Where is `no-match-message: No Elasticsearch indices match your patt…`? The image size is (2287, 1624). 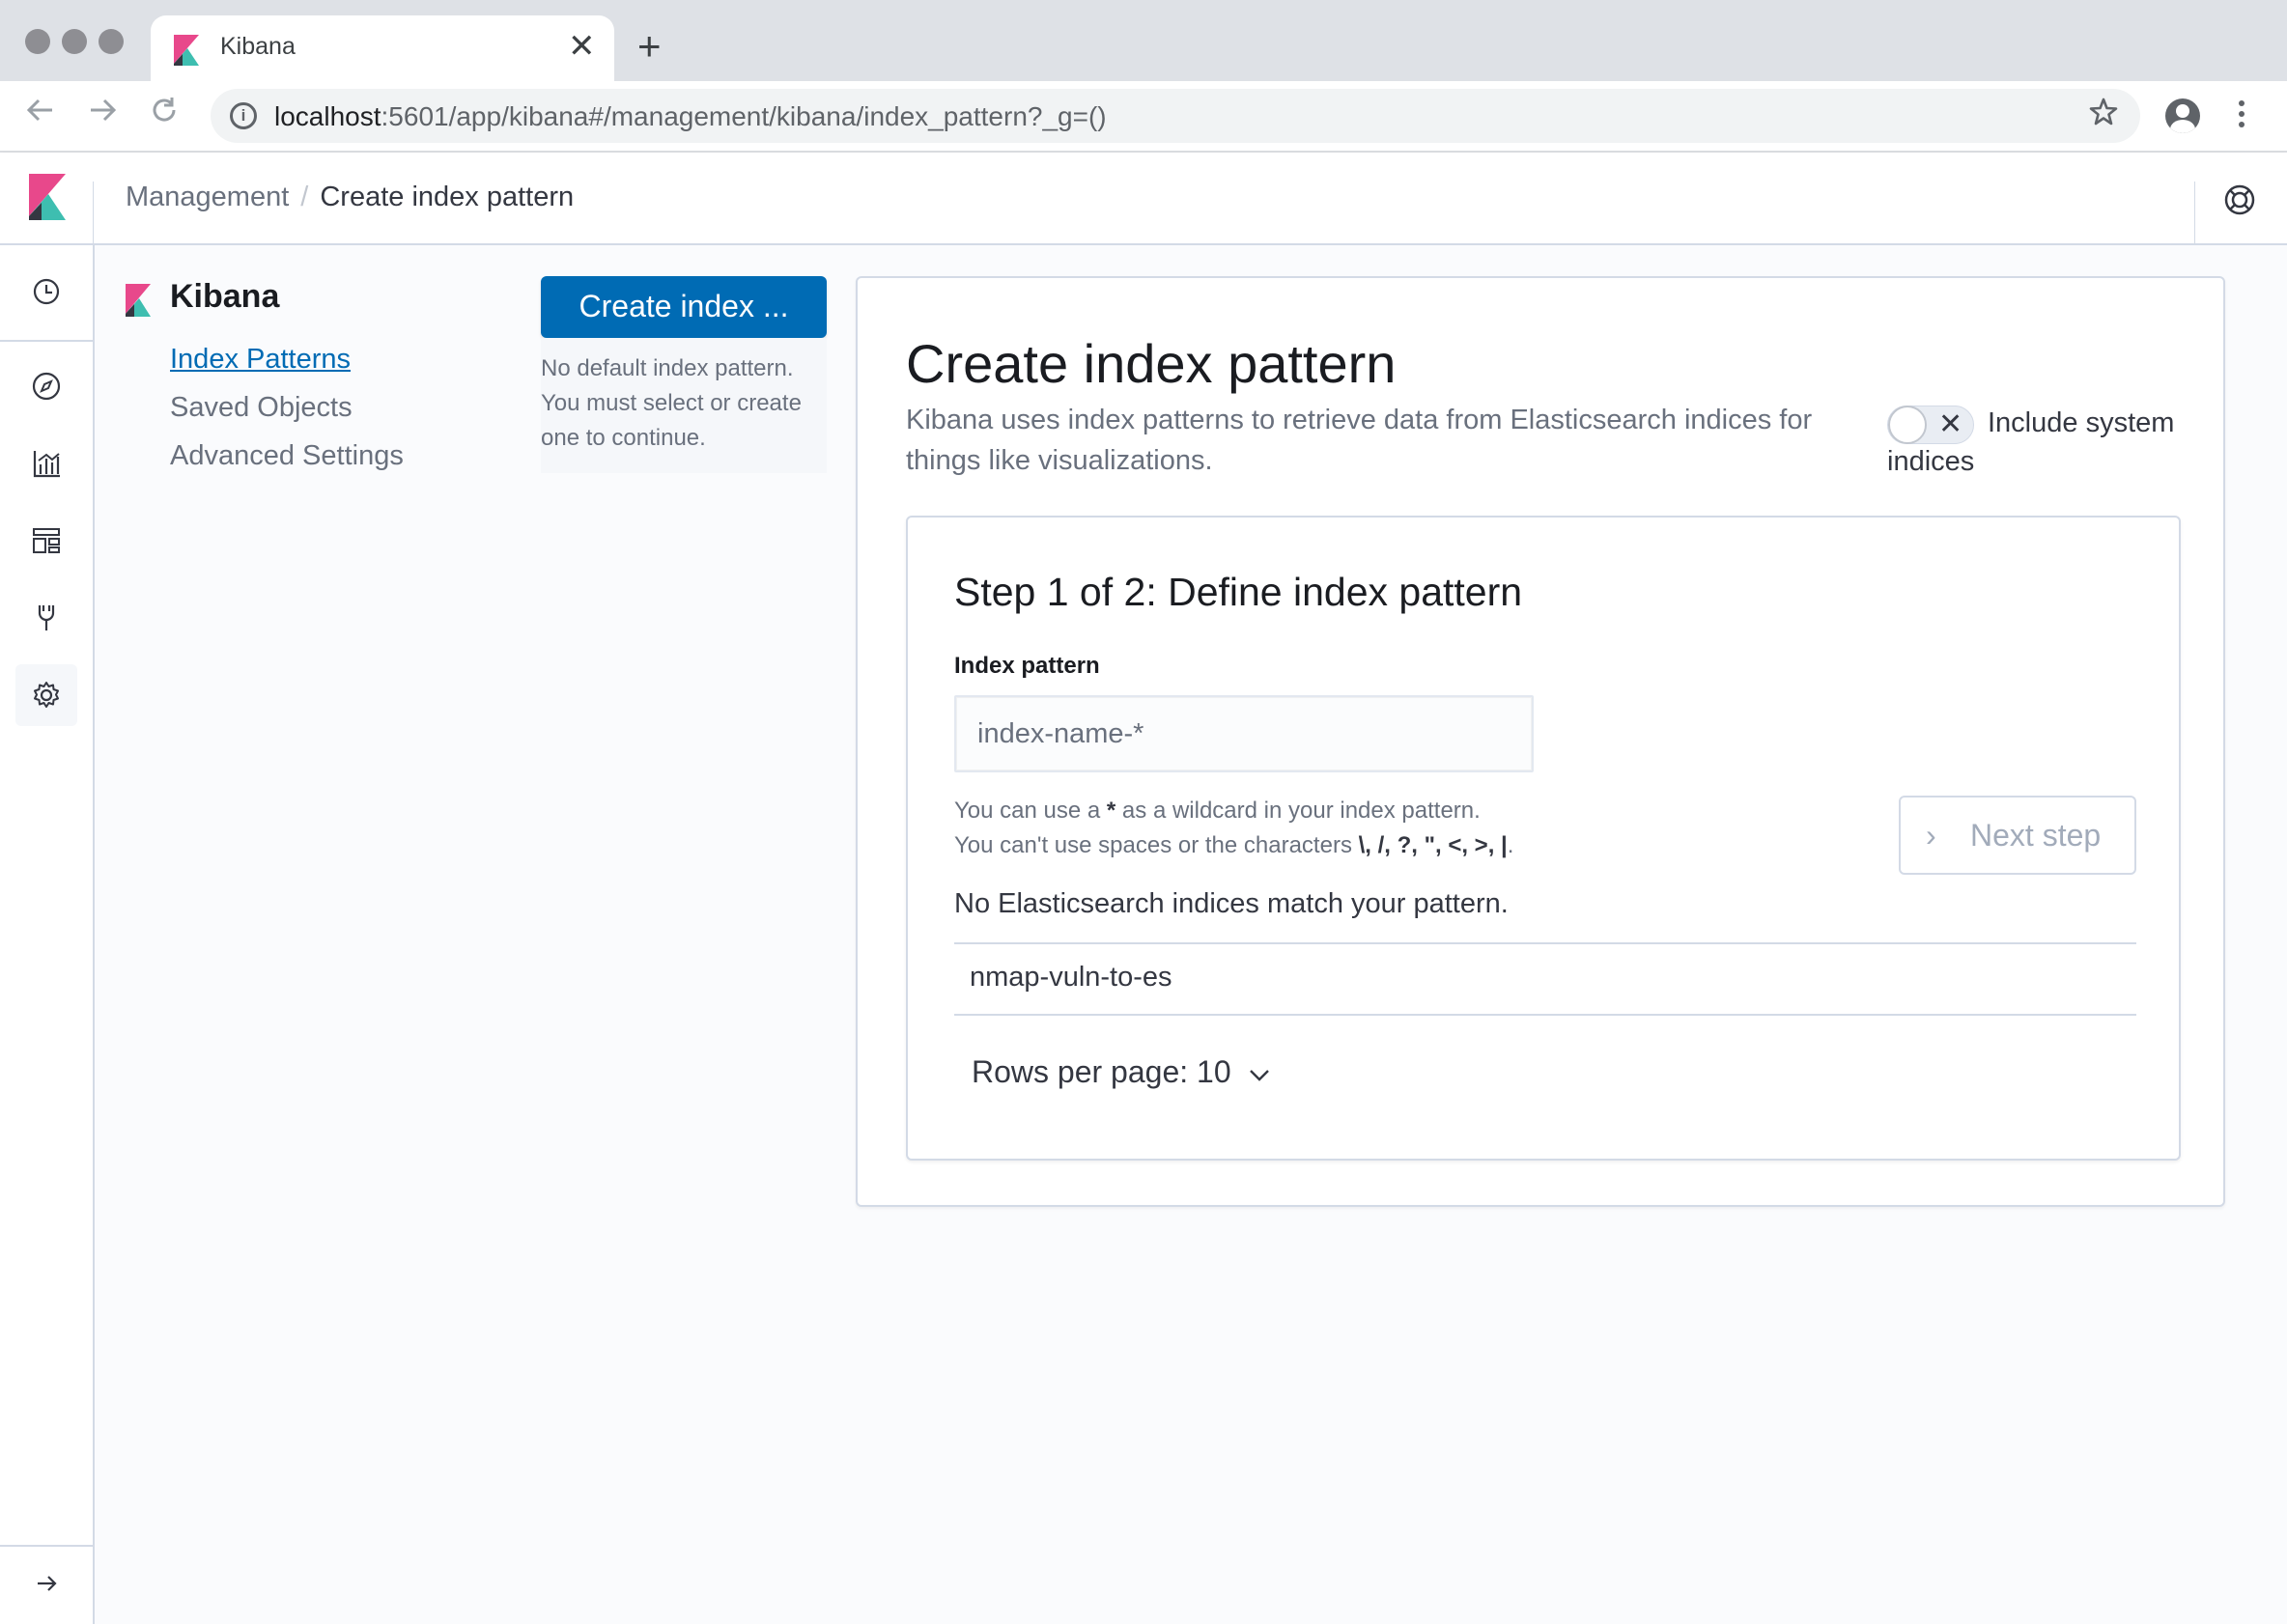
no-match-message: No Elasticsearch indices match your patt… is located at coordinates (1231, 904).